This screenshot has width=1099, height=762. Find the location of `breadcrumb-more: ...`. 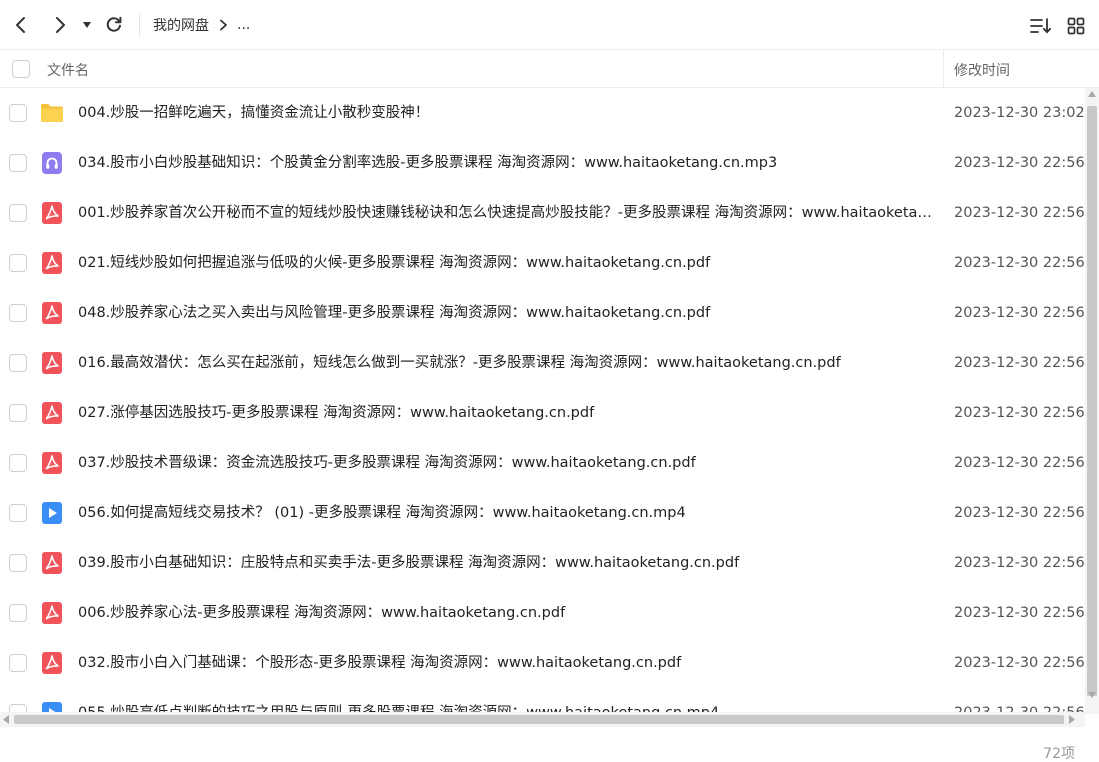

breadcrumb-more: ... is located at coordinates (243, 25).